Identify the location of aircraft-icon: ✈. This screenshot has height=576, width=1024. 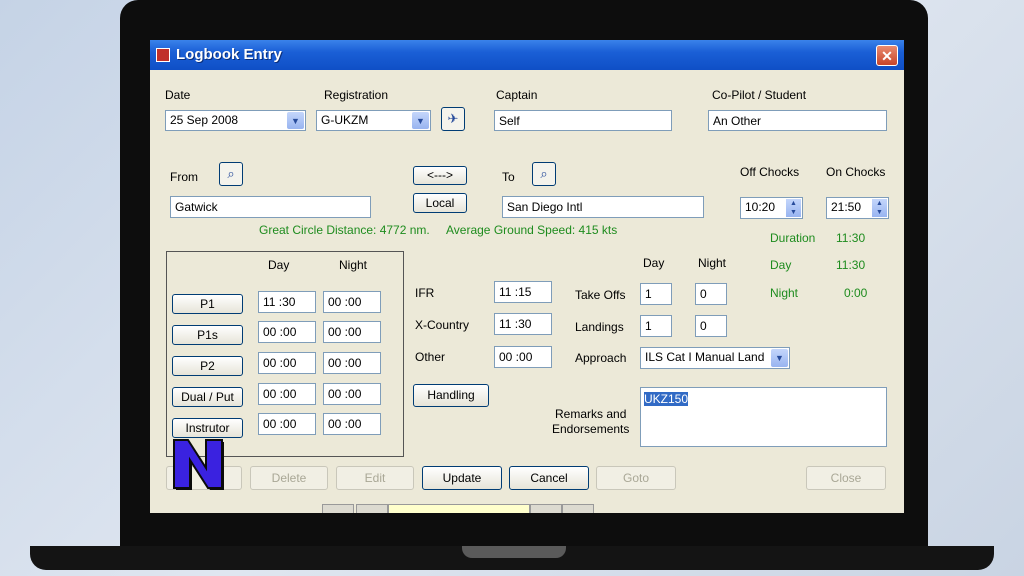
(453, 119).